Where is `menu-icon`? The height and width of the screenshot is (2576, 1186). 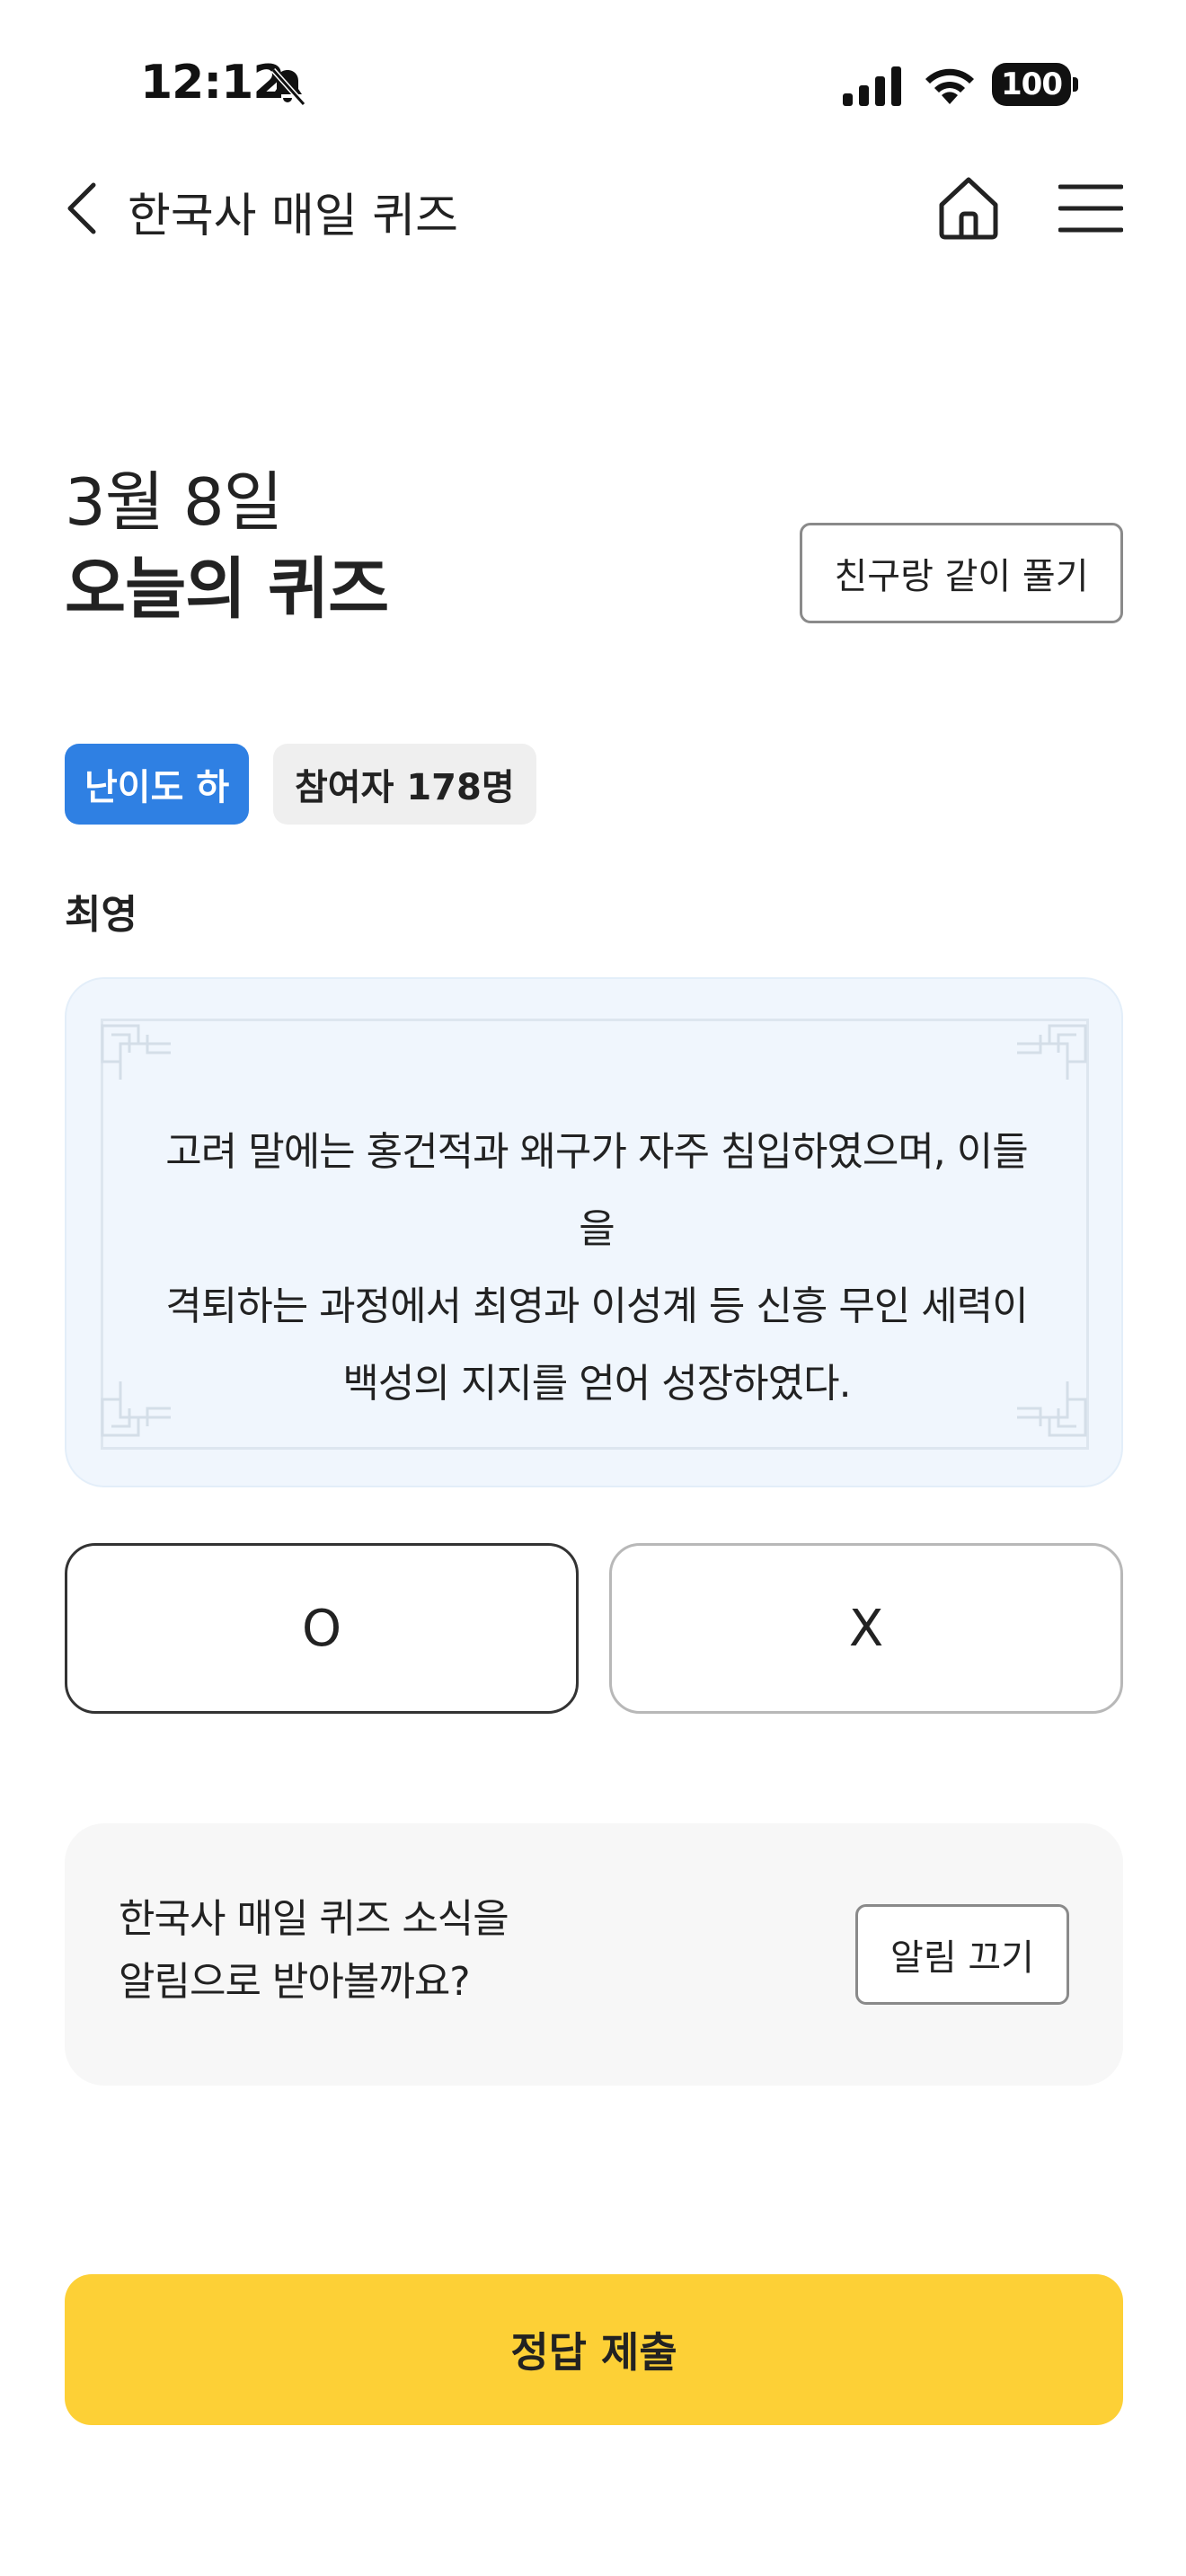 menu-icon is located at coordinates (1090, 208).